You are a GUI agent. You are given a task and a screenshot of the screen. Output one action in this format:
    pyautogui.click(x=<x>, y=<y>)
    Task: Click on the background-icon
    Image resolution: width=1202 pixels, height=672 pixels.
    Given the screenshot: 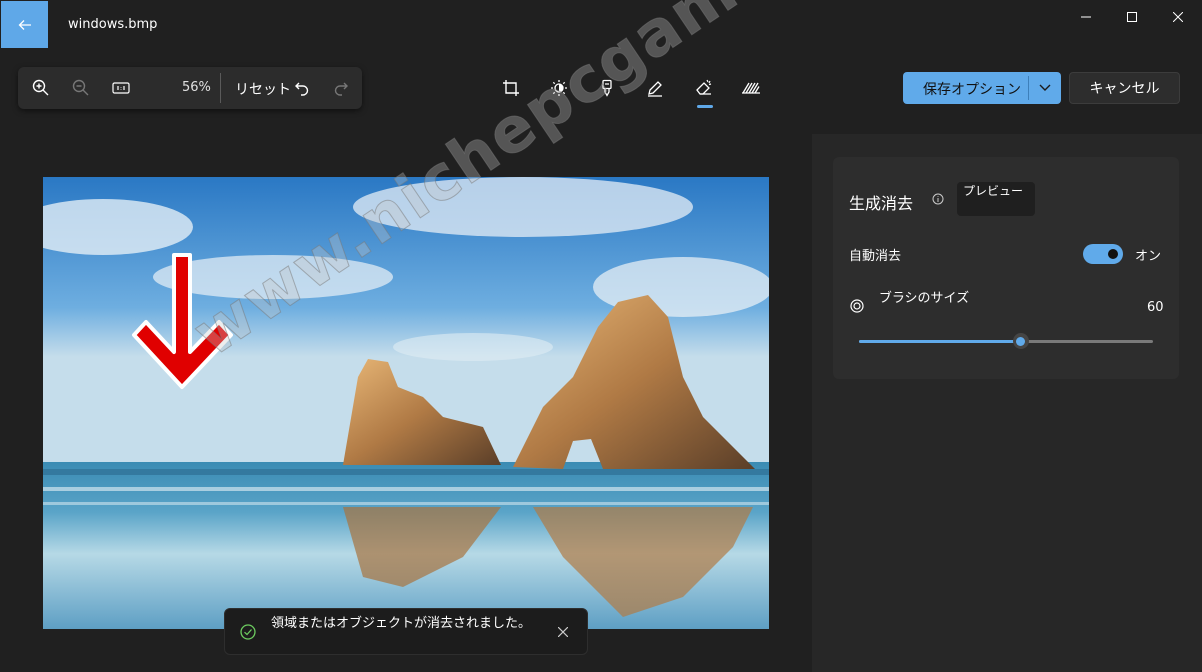 What is the action you would take?
    pyautogui.click(x=751, y=88)
    